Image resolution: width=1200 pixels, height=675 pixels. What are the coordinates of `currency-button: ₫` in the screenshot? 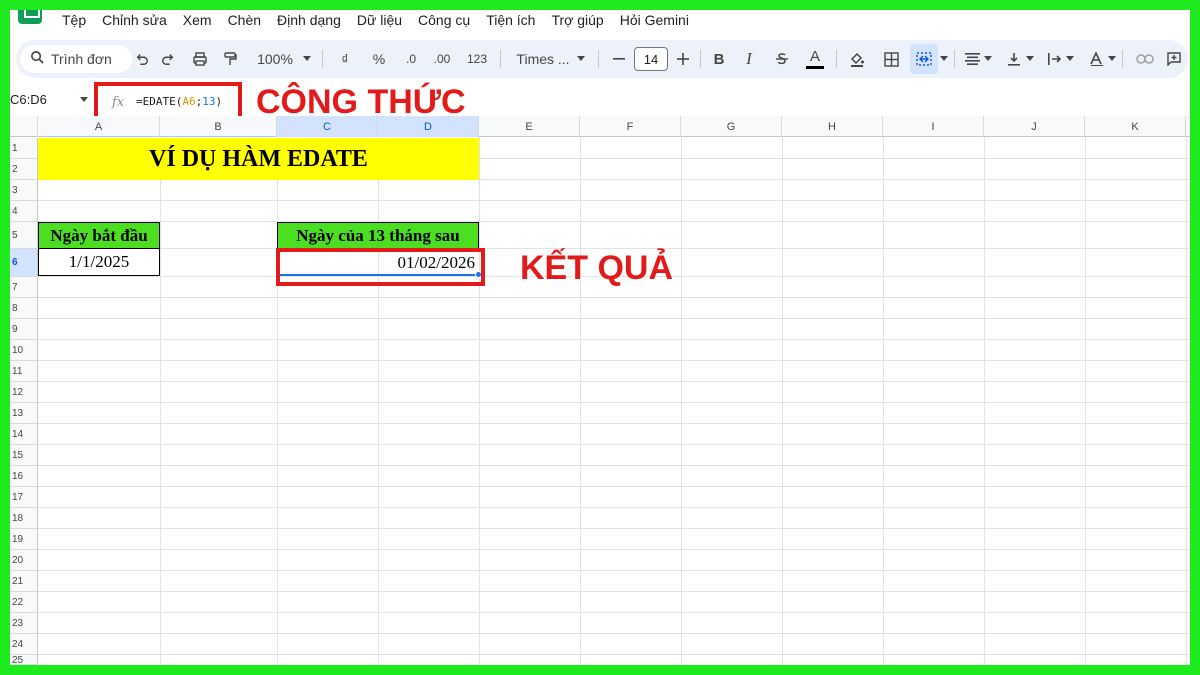 It's located at (345, 59).